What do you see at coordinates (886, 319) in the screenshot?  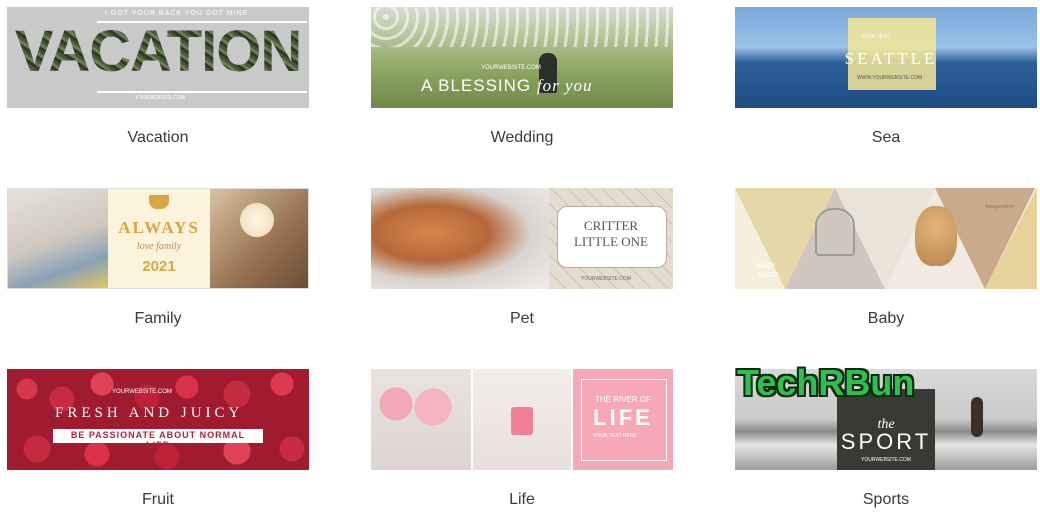 I see `template-label-baby: Baby` at bounding box center [886, 319].